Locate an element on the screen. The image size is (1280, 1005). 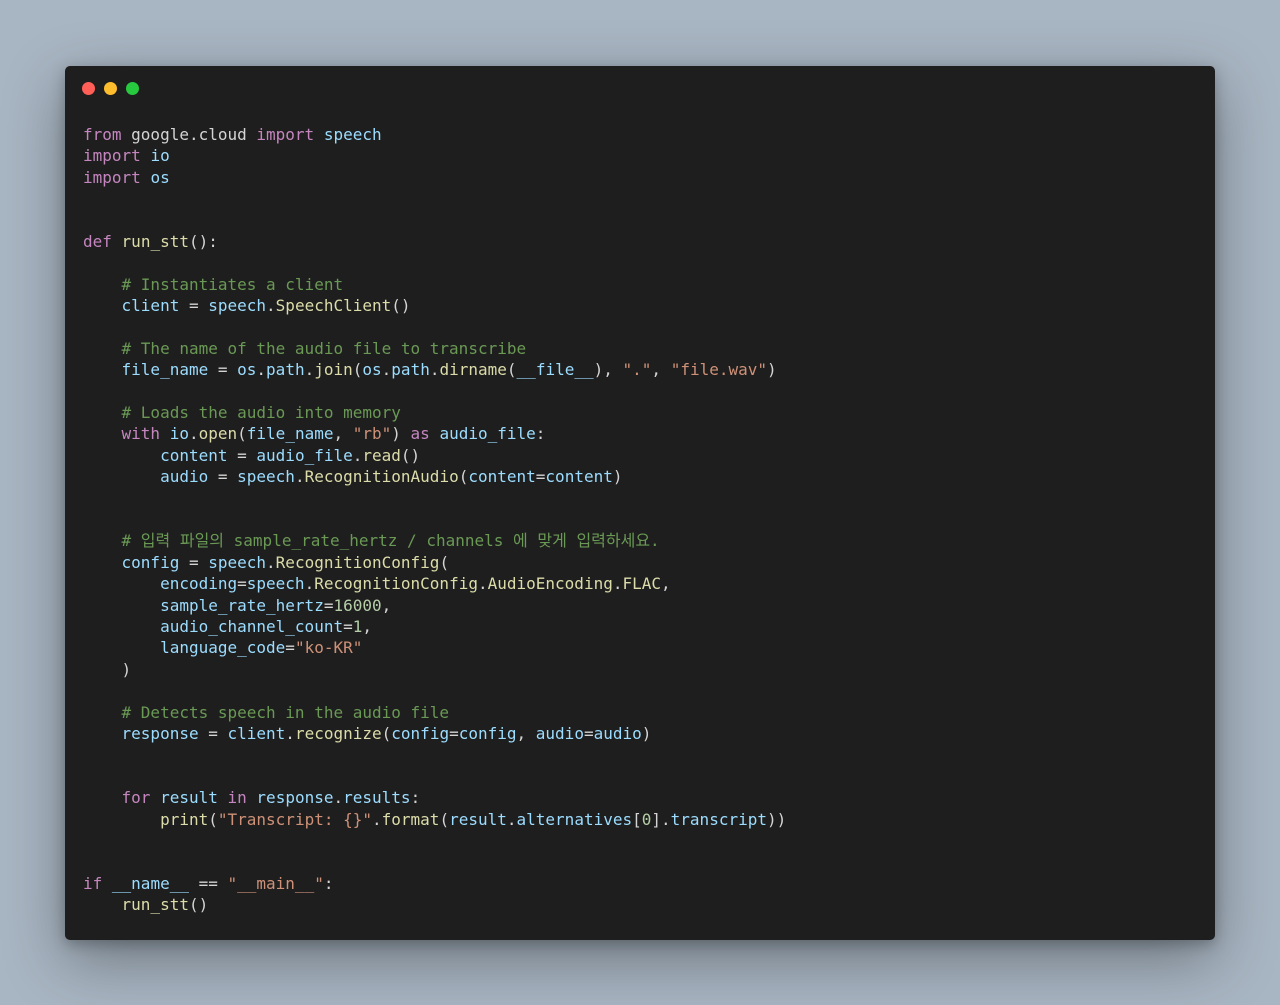
code-line: ) is located at coordinates (644, 669).